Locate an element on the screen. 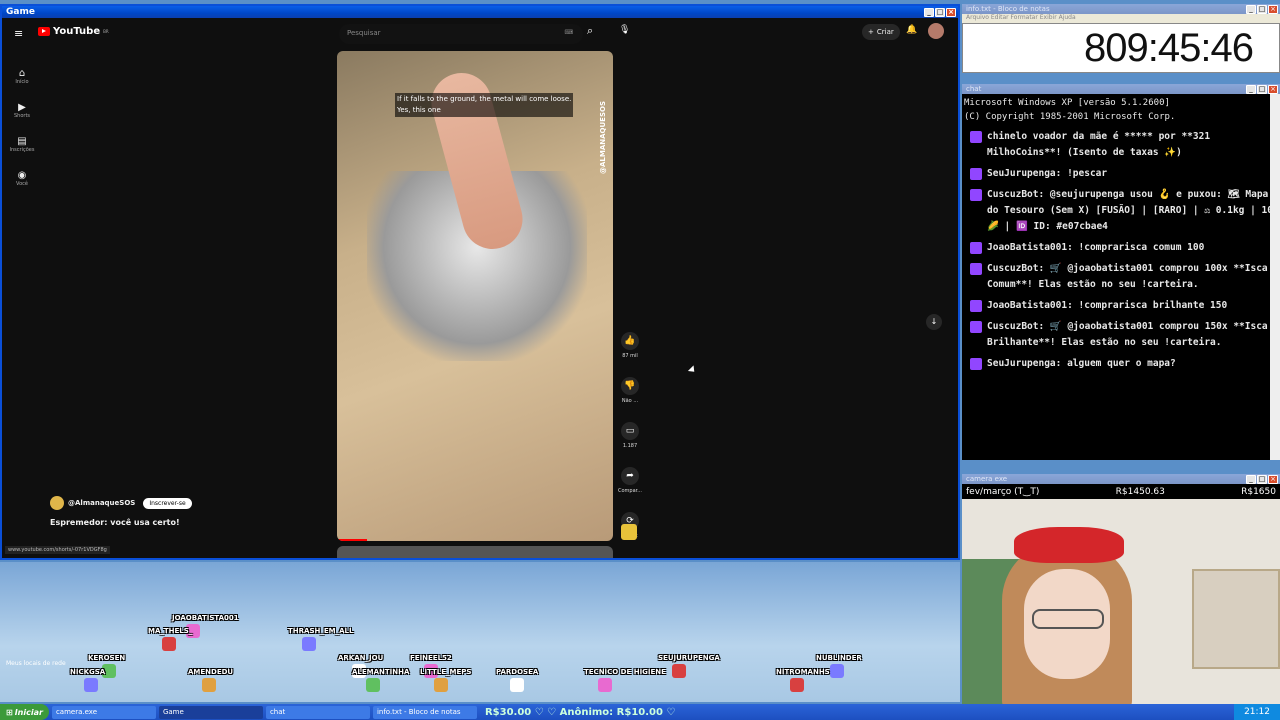 The width and height of the screenshot is (1280, 720). viewer-name: NITROMANHS is located at coordinates (803, 672).